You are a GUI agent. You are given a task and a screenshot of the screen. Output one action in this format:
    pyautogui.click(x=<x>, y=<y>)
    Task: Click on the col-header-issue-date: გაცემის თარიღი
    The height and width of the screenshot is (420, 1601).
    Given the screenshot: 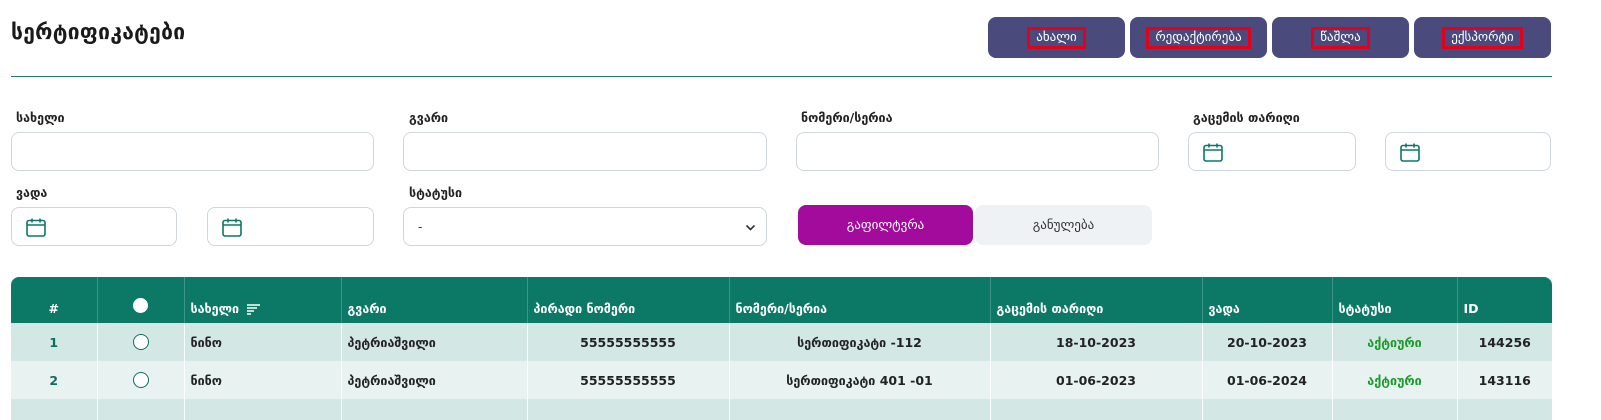 What is the action you would take?
    pyautogui.click(x=1096, y=300)
    